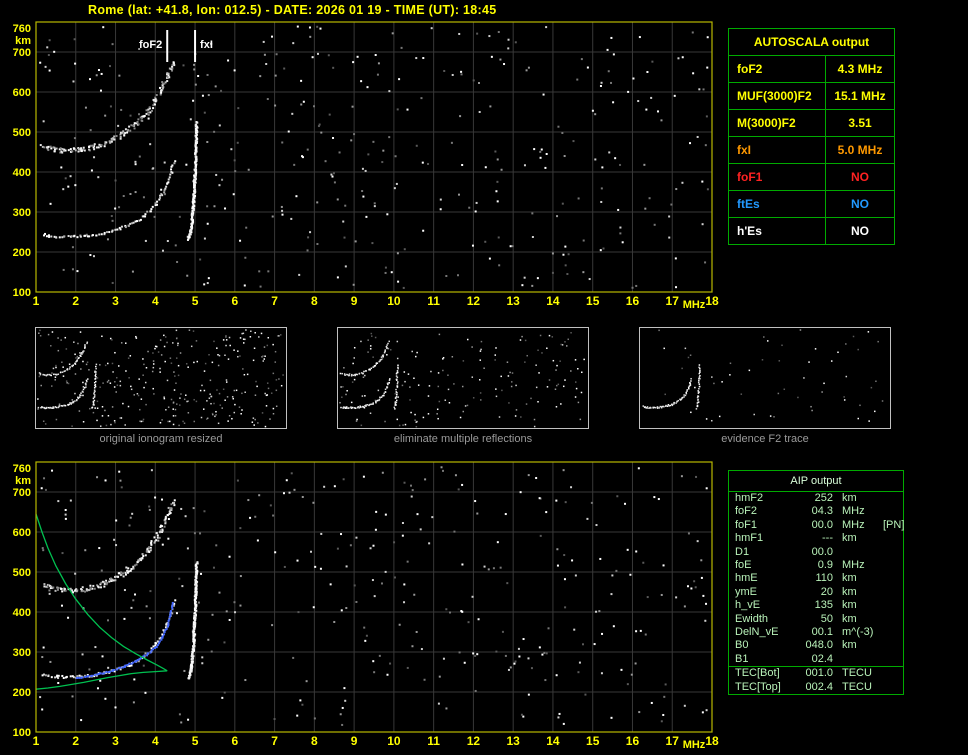  What do you see at coordinates (826, 618) in the screenshot?
I see `aip-cell-v: 50` at bounding box center [826, 618].